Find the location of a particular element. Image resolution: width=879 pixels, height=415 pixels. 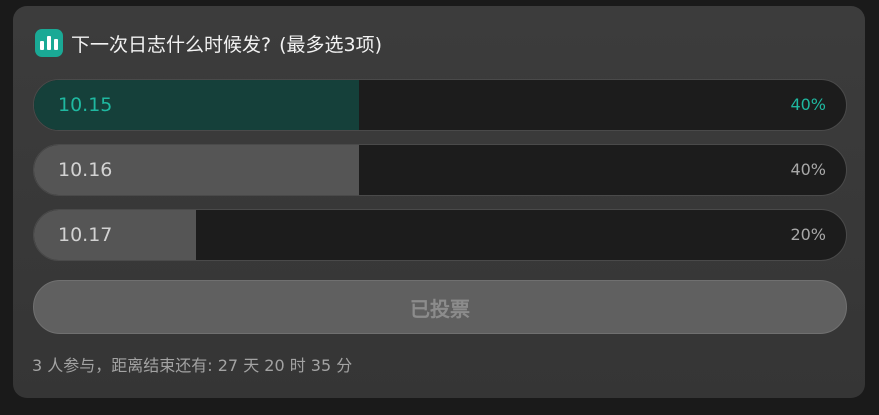

poll-option-percent: 20% is located at coordinates (808, 234).